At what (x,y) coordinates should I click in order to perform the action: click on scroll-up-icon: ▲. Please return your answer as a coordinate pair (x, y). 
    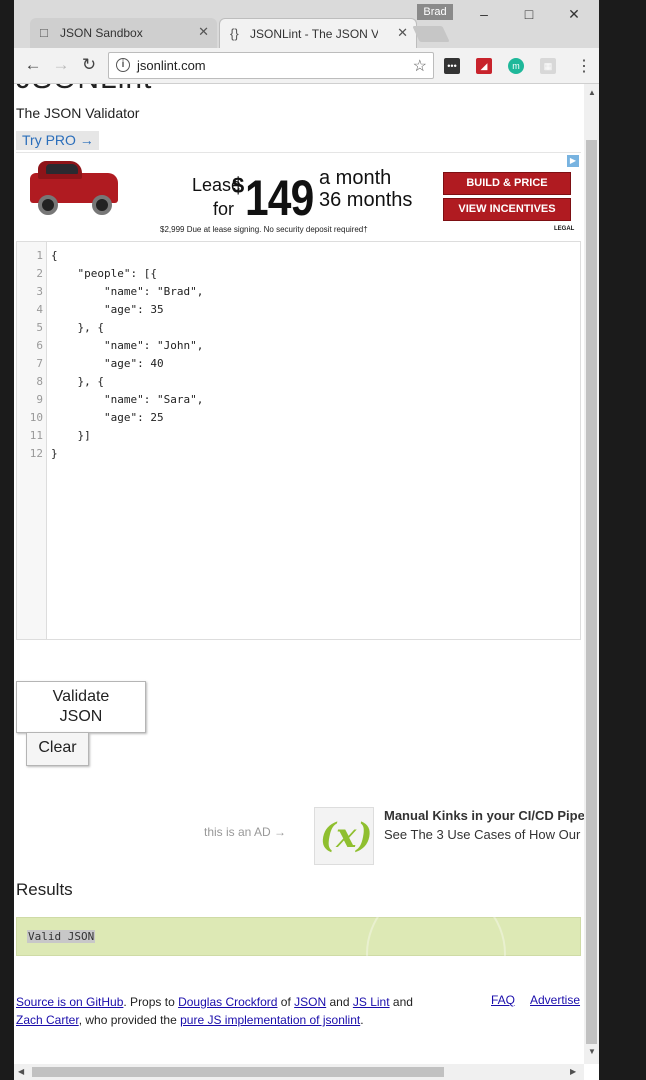
    Looking at the image, I should click on (592, 92).